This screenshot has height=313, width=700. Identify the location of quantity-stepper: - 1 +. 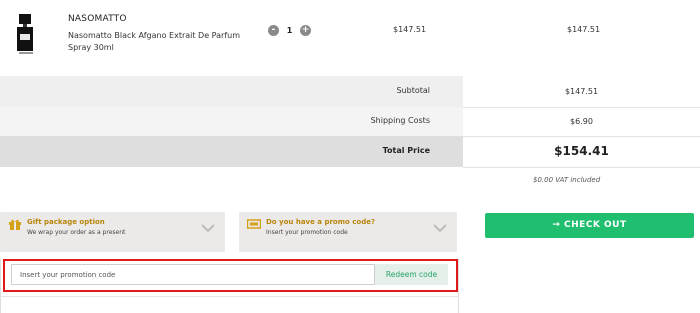
(289, 30).